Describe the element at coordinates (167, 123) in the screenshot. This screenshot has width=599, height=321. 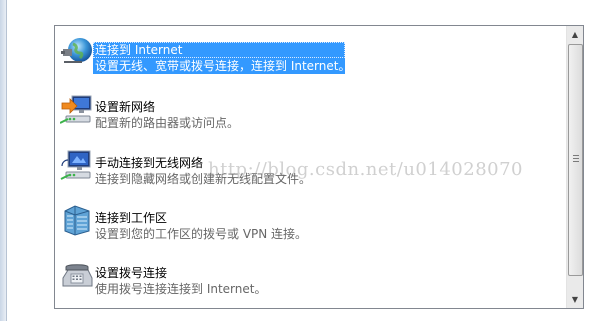
I see `option-description: 配置新的路由器或访问点。` at that location.